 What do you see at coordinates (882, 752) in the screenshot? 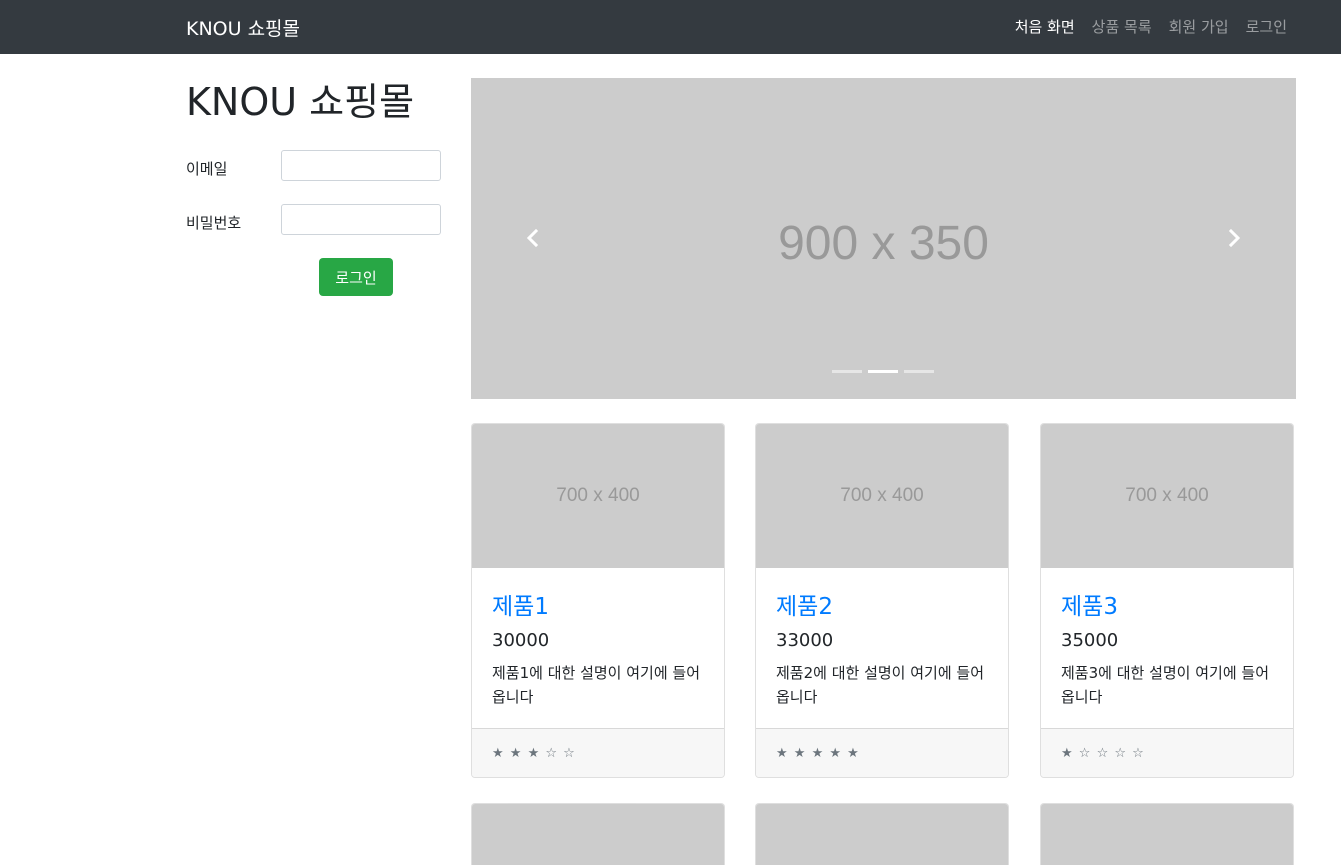
I see `card-footer: ★ ★ ★ ★ ★` at bounding box center [882, 752].